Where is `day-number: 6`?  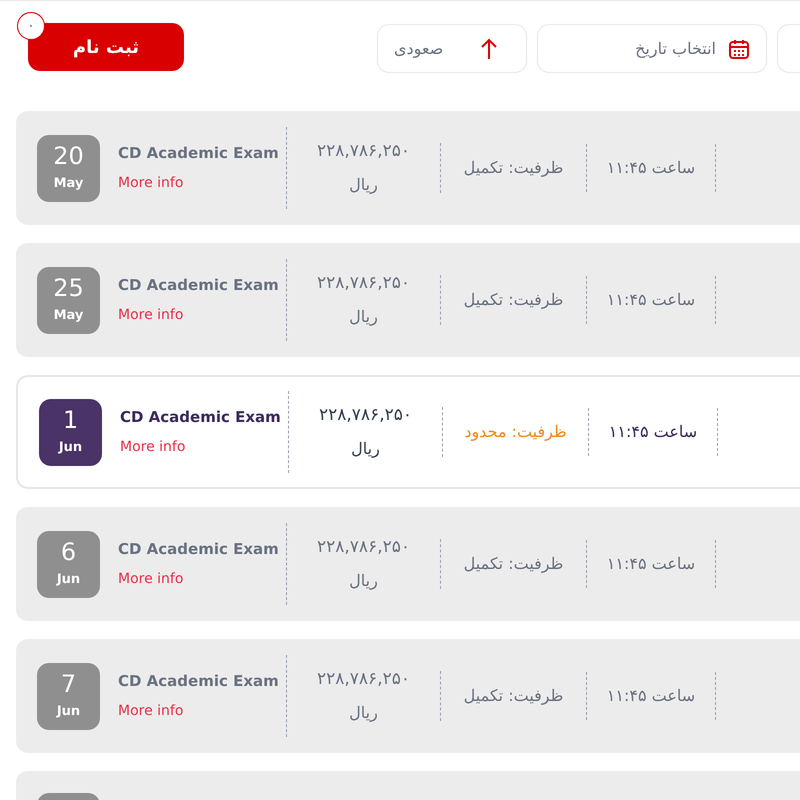 day-number: 6 is located at coordinates (68, 552).